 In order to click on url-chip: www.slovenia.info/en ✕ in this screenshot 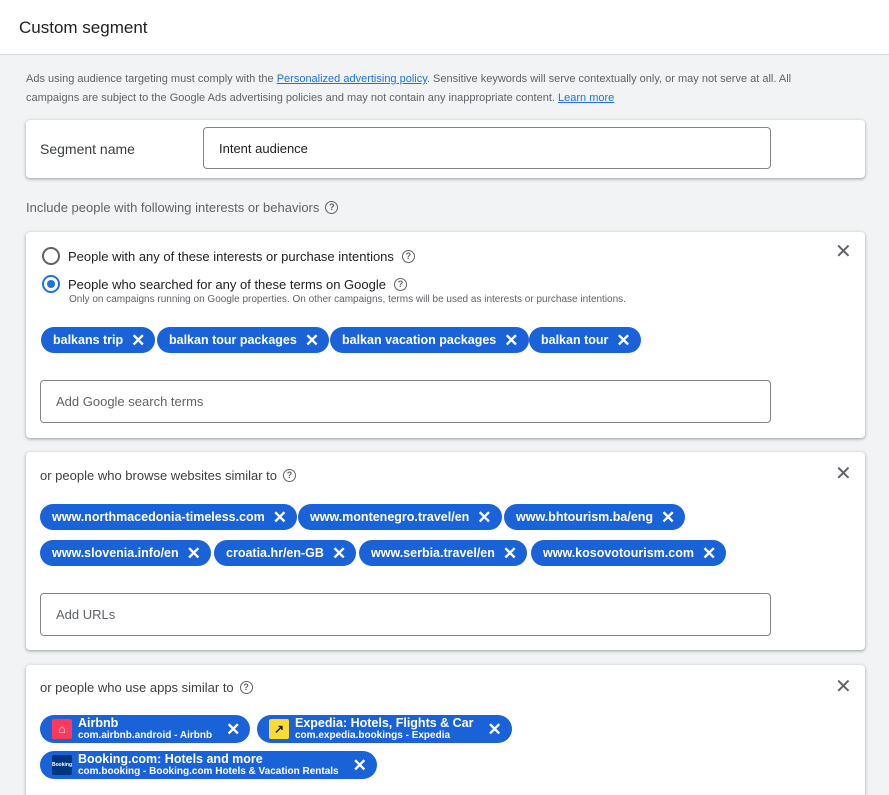, I will do `click(125, 553)`.